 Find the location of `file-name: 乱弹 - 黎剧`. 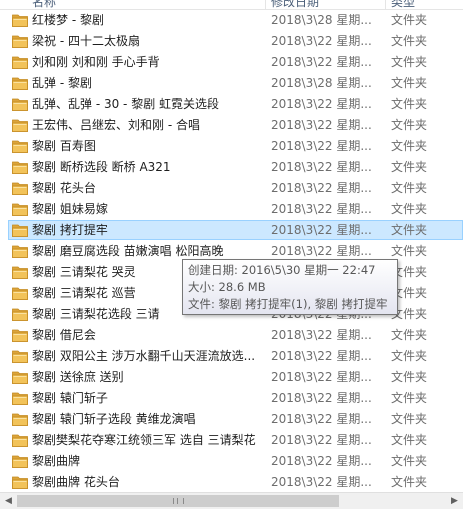

file-name: 乱弹 - 黎剧 is located at coordinates (147, 83).